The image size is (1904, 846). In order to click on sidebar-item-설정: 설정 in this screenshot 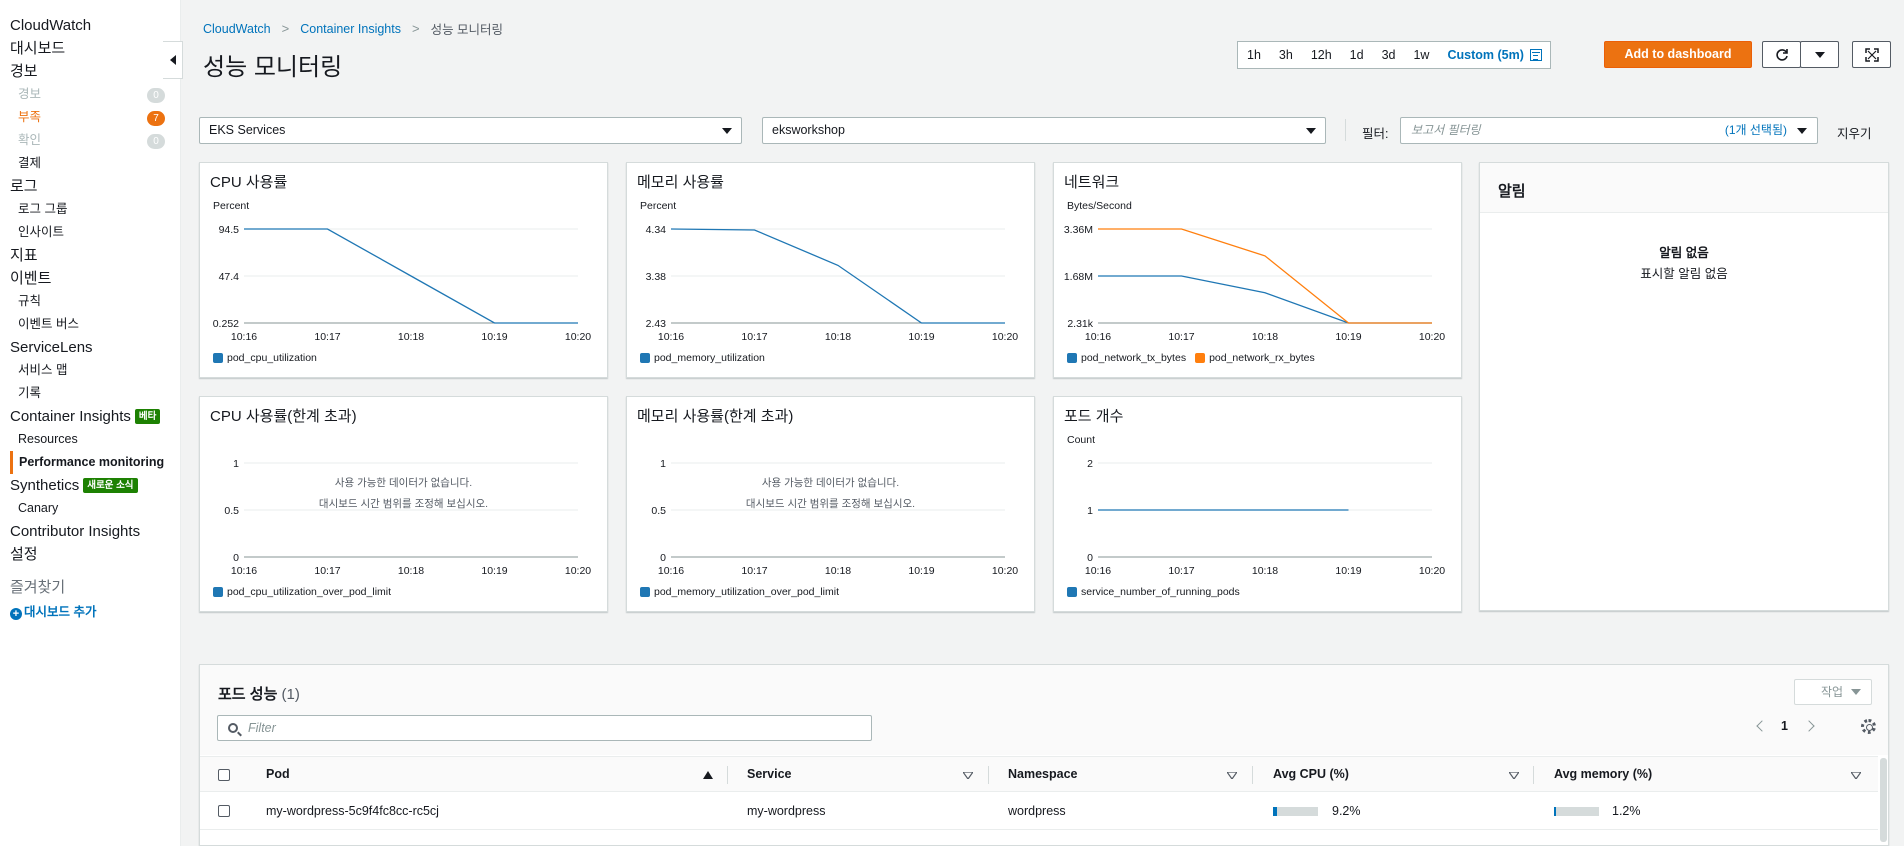, I will do `click(90, 554)`.